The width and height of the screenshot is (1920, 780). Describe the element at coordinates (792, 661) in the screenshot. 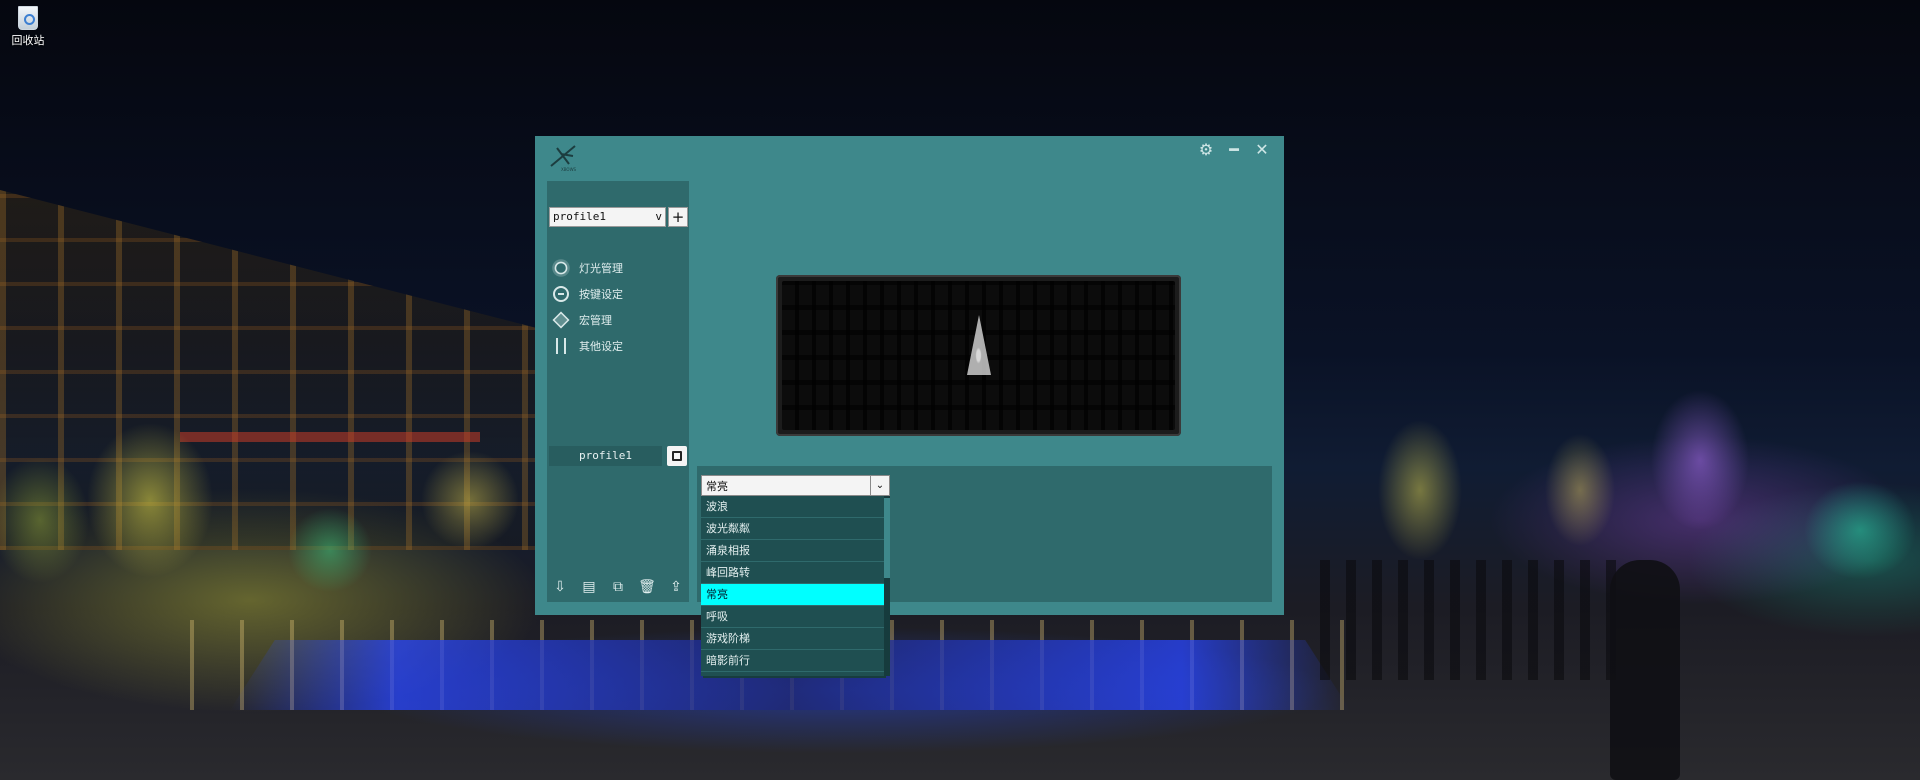

I see `dropdown-option: 暗影前行` at that location.